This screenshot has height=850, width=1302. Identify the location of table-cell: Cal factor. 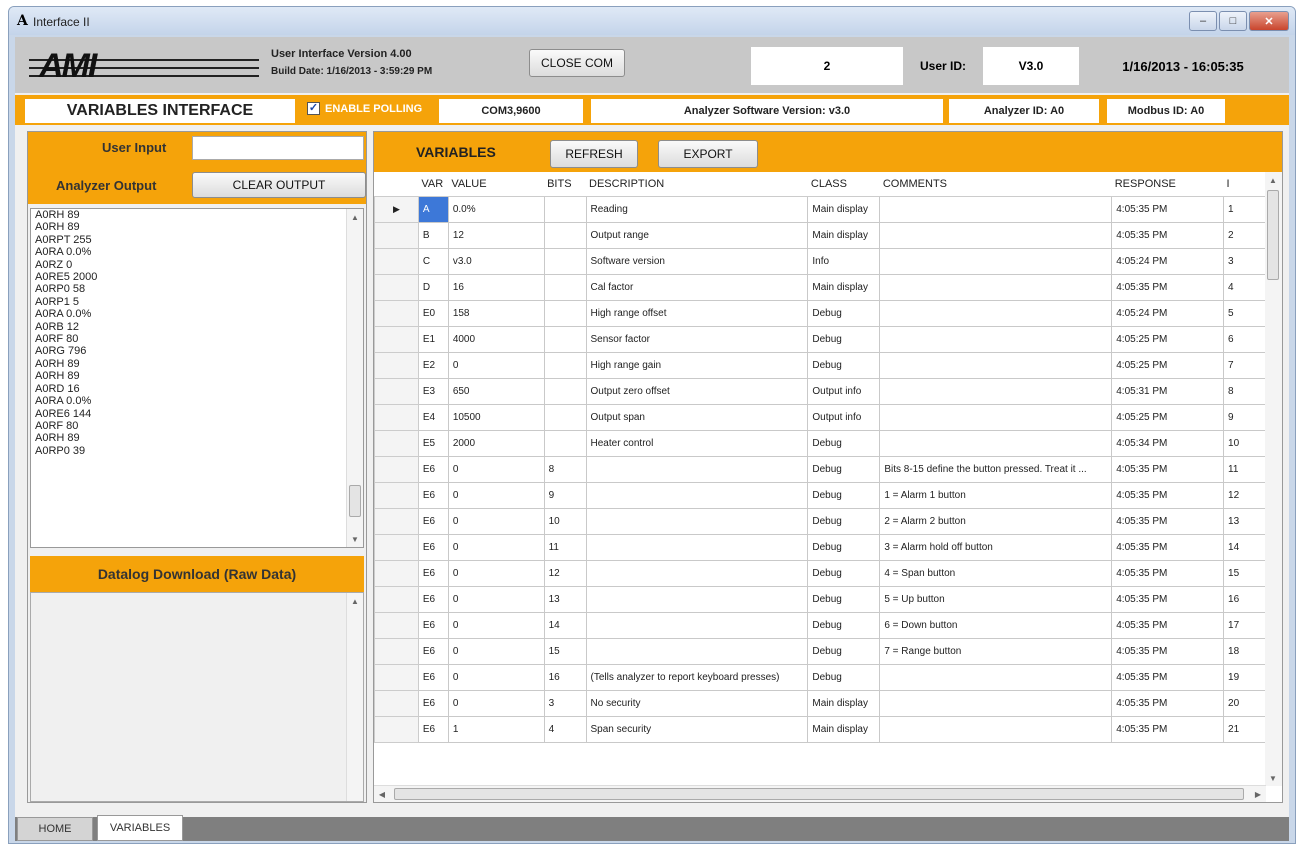
(697, 287).